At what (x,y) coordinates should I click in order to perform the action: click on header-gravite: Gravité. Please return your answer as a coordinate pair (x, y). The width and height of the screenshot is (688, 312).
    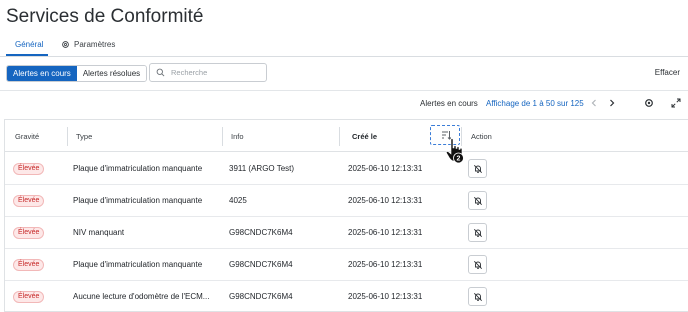
    Looking at the image, I should click on (27, 136).